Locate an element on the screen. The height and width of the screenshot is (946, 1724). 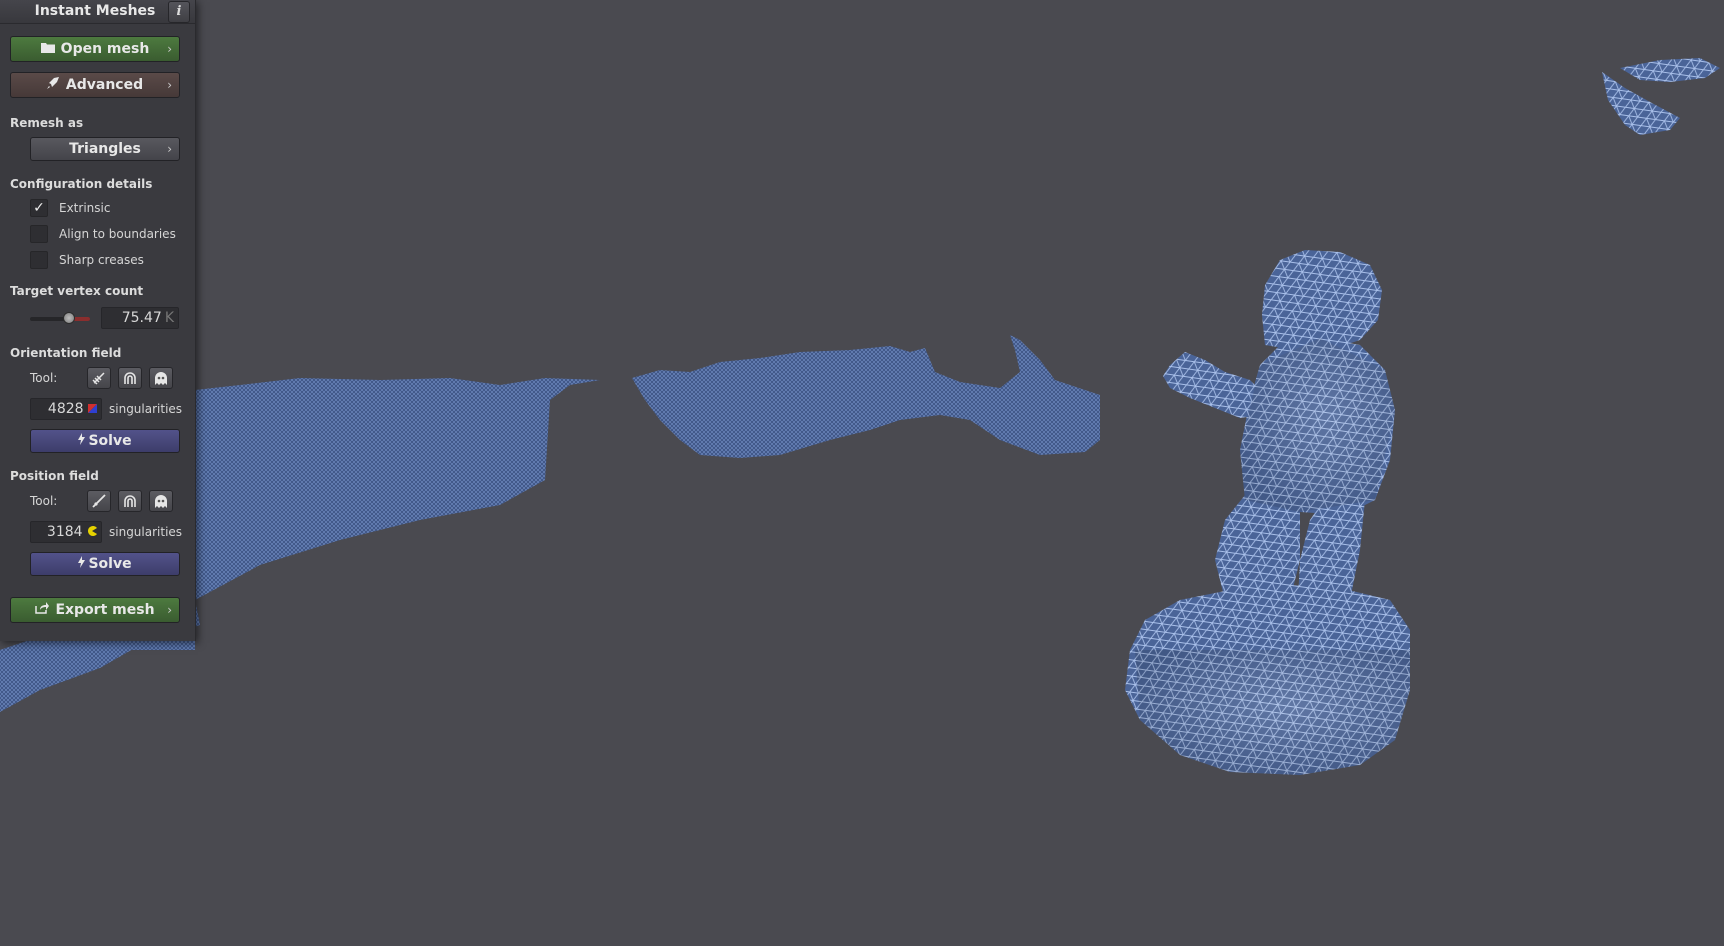
rocket-icon is located at coordinates (53, 85).